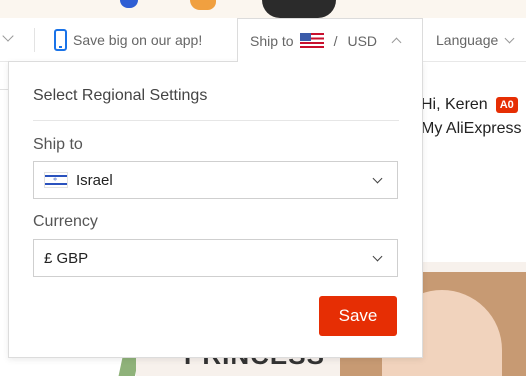  What do you see at coordinates (299, 9) in the screenshot?
I see `banner-watch-image` at bounding box center [299, 9].